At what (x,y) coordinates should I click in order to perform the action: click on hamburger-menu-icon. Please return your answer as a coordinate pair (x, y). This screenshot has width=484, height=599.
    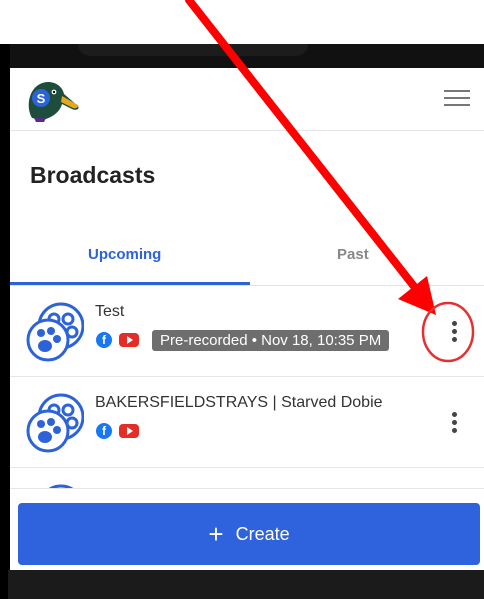
    Looking at the image, I should click on (457, 100).